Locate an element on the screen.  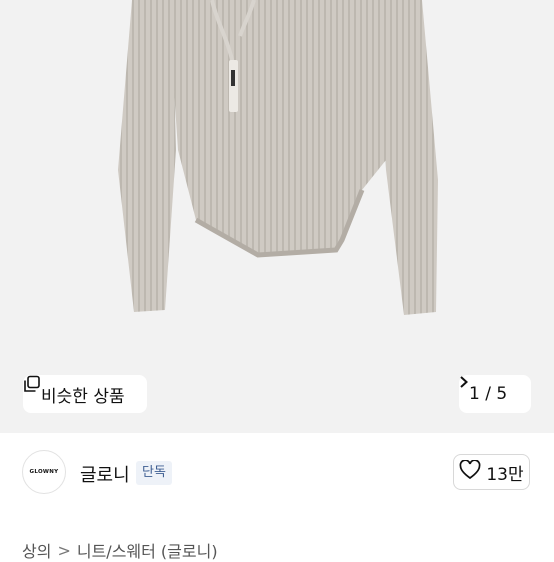
like-button: 13만 is located at coordinates (491, 472).